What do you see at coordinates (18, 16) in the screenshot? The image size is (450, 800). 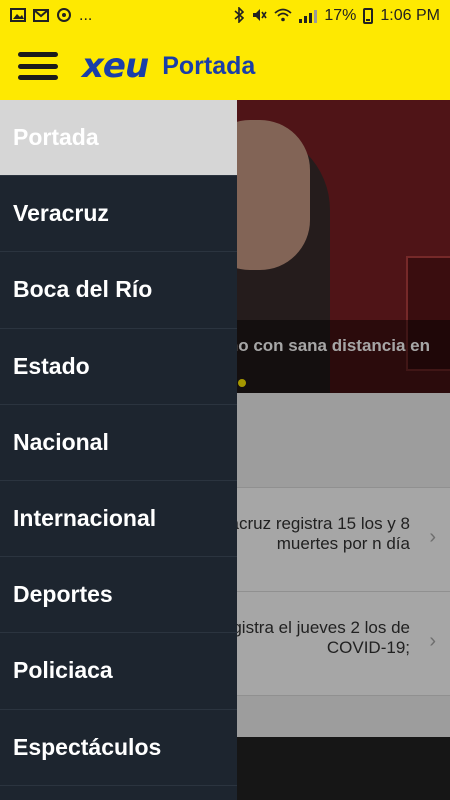 I see `image-icon` at bounding box center [18, 16].